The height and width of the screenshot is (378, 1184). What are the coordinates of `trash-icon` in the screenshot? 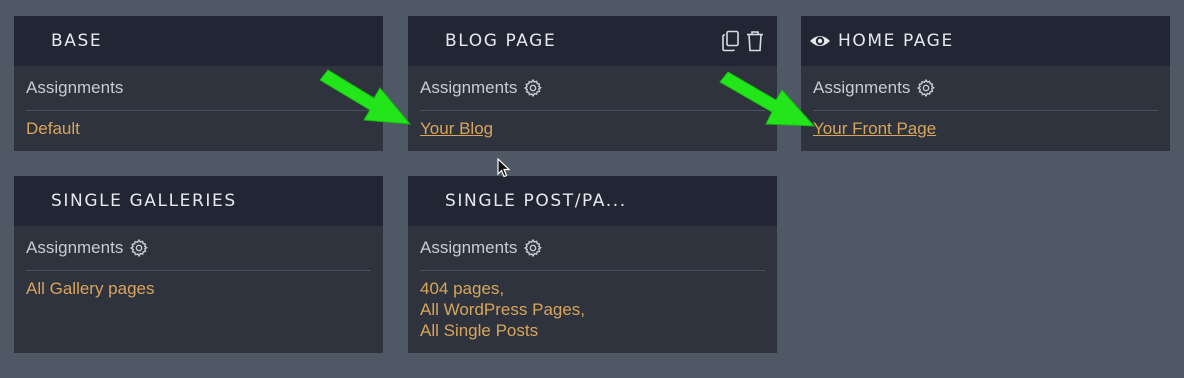 It's located at (755, 41).